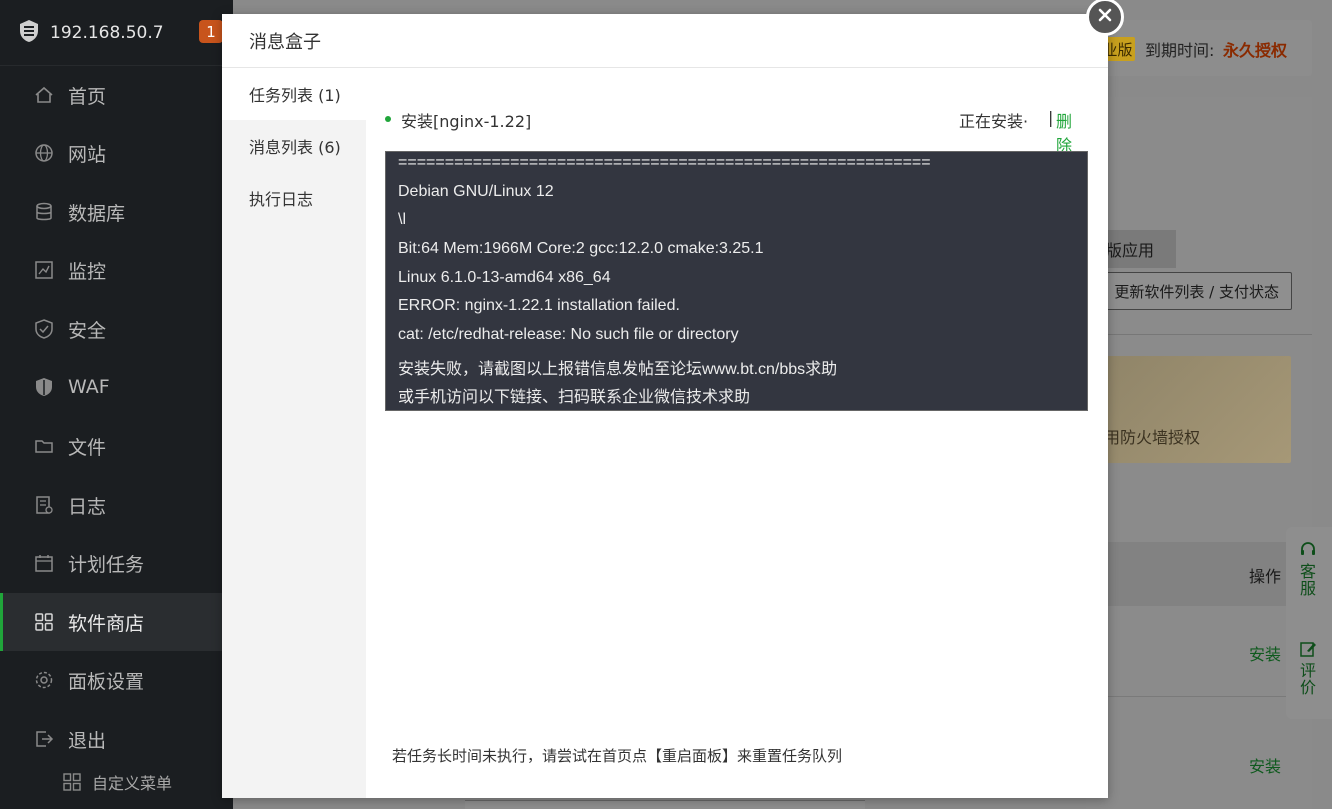 This screenshot has height=809, width=1332. What do you see at coordinates (89, 387) in the screenshot?
I see `nav-waf-label: WAF` at bounding box center [89, 387].